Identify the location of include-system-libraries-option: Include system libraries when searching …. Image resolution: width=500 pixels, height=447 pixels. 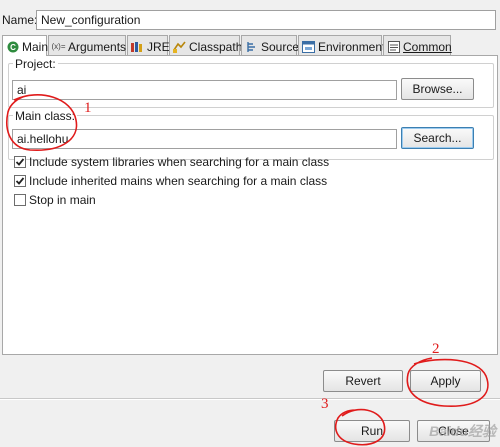
(171, 162).